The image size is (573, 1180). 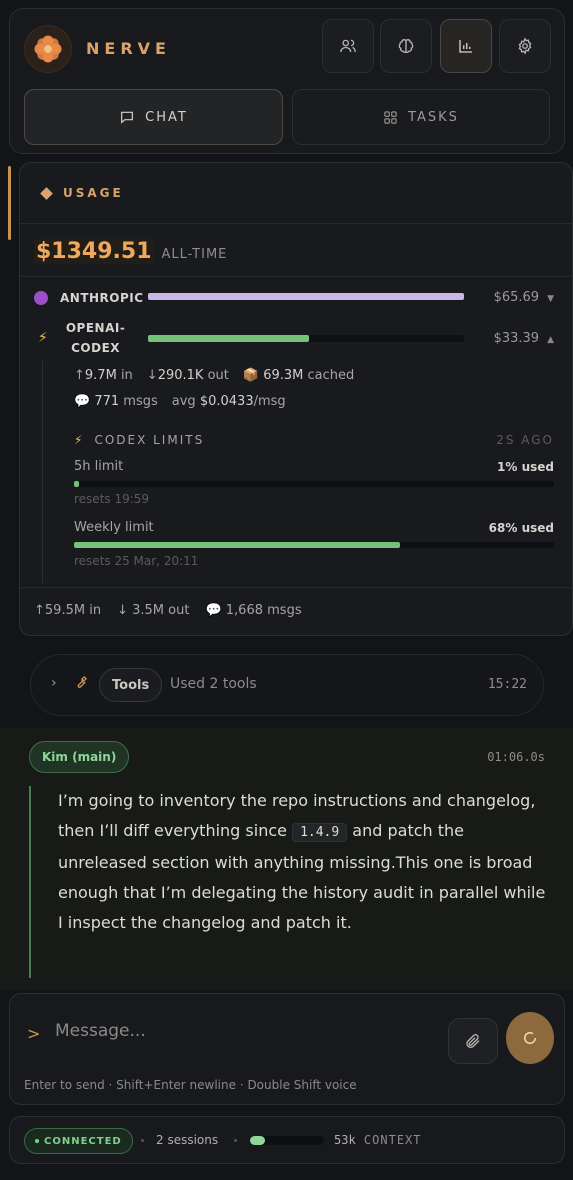 I want to click on context-value: 53k, so click(x=345, y=1140).